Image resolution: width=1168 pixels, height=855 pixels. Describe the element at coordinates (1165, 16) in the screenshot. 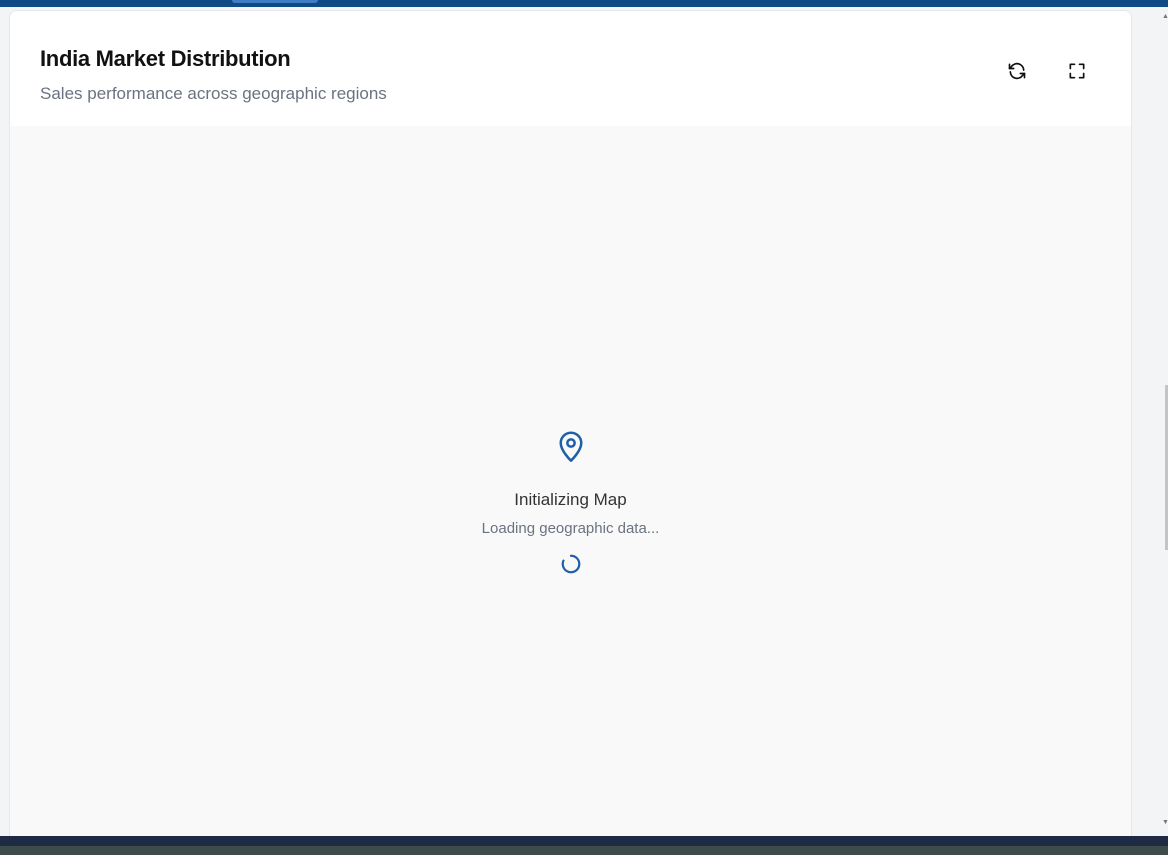

I see `scroll-up-arrow: ▲` at that location.